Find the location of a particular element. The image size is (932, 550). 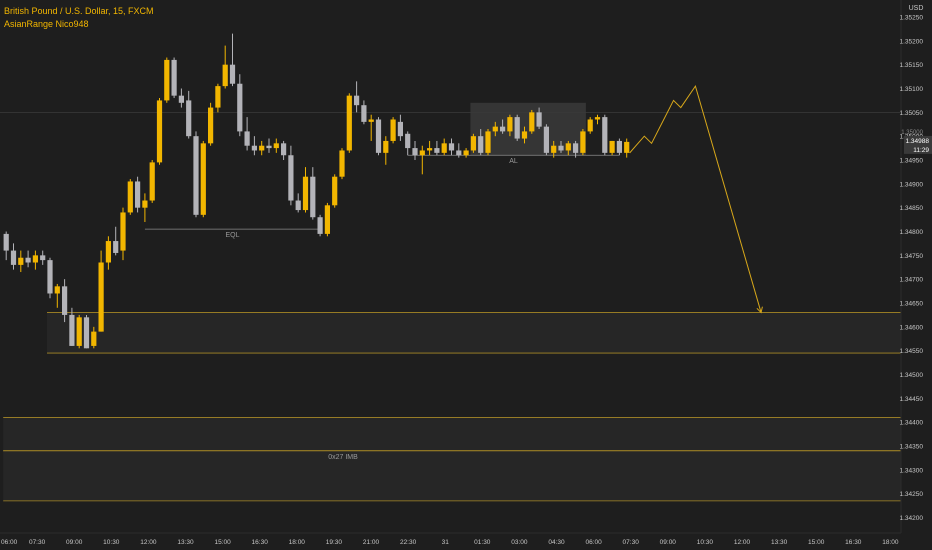

price-tick-label: 1.35200 is located at coordinates (912, 41).